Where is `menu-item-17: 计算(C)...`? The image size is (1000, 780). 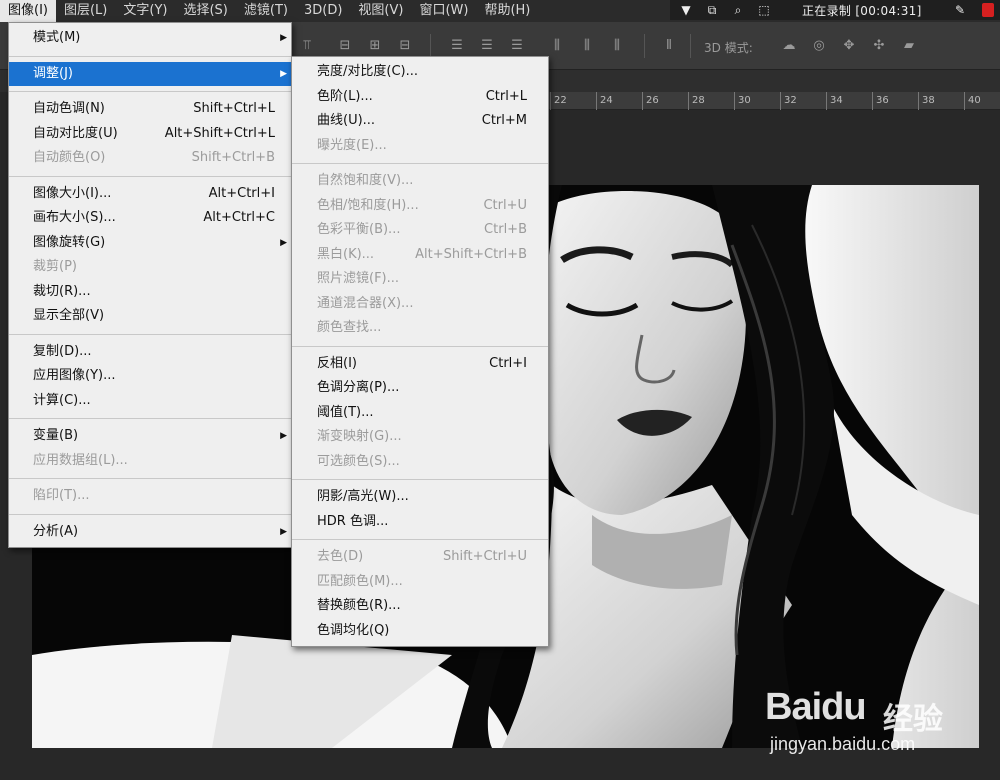 menu-item-17: 计算(C)... is located at coordinates (150, 401).